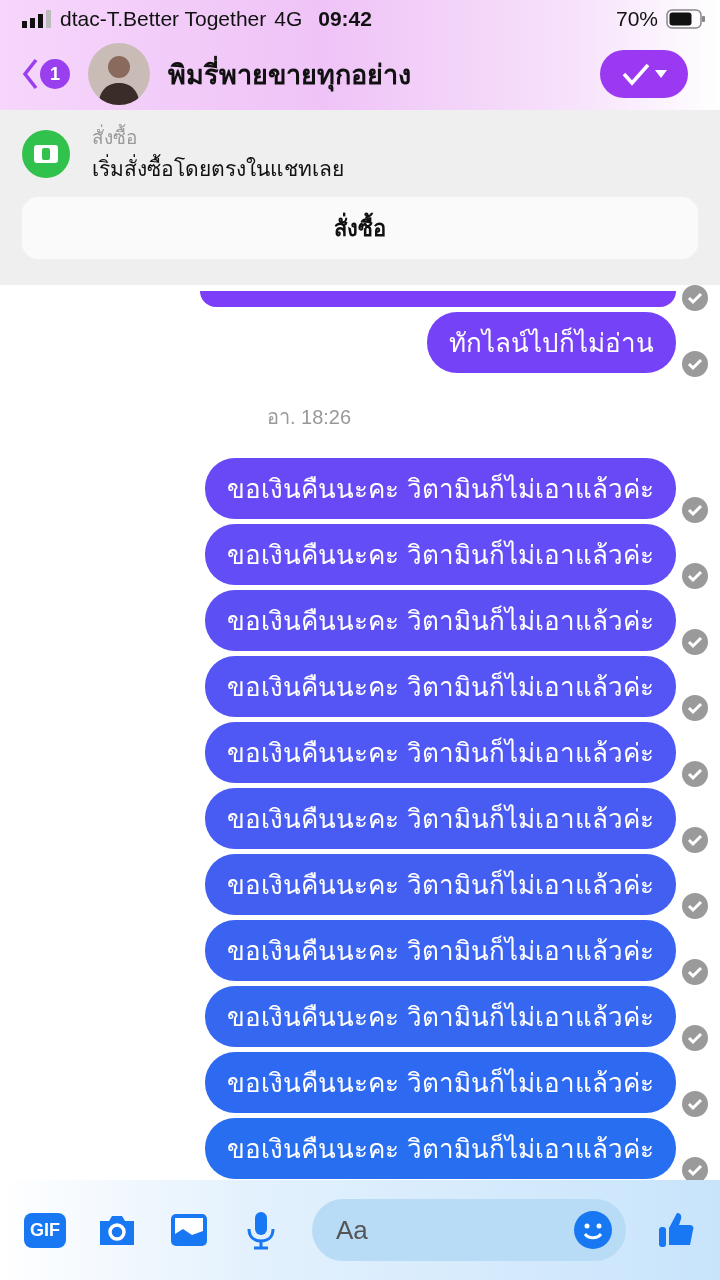  I want to click on timestamp: อา. 18:26, so click(309, 417).